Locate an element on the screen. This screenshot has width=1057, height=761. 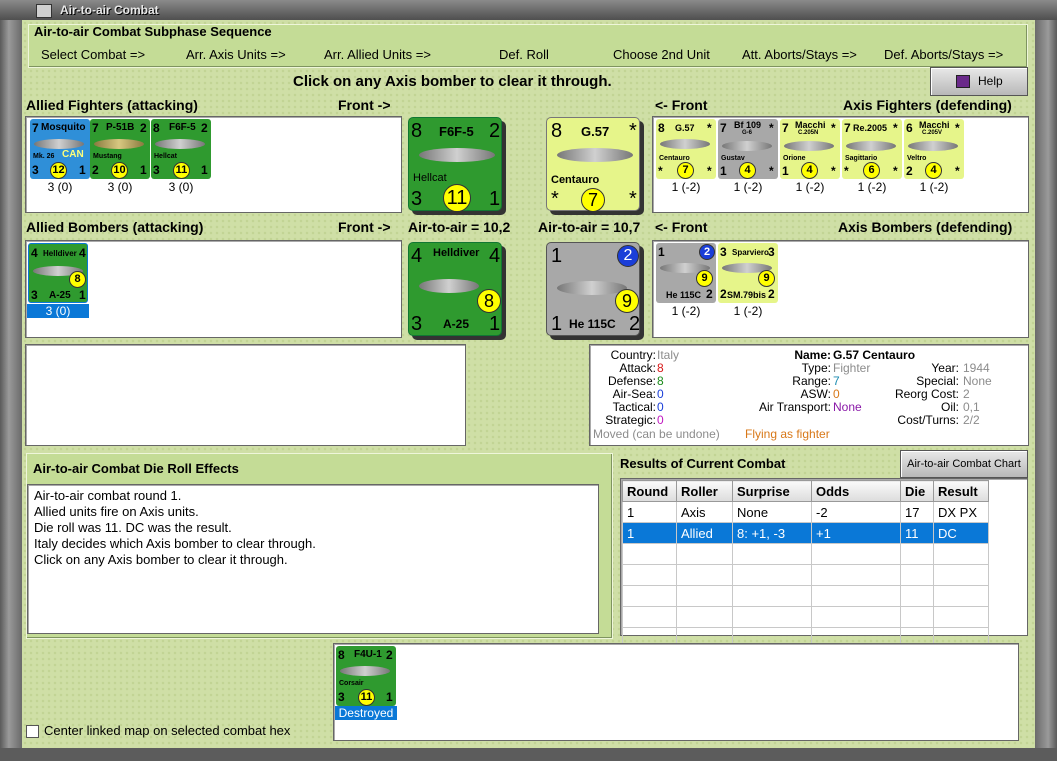
center-map-checkbox-label: Center linked map on selected combat hex is located at coordinates (167, 730).